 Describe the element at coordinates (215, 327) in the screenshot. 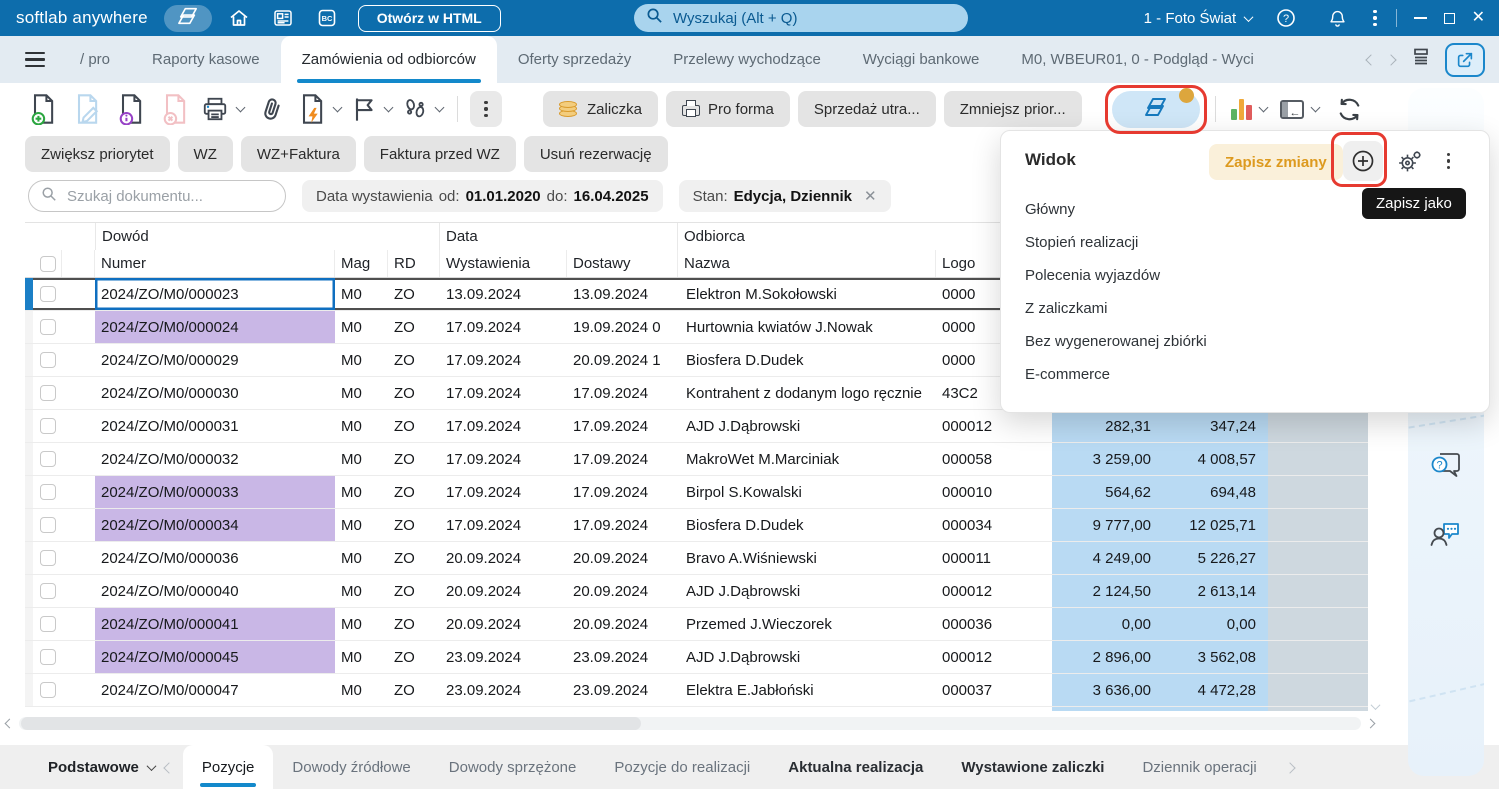

I see `cell-numer: 2024/ZO/M0/000024` at that location.